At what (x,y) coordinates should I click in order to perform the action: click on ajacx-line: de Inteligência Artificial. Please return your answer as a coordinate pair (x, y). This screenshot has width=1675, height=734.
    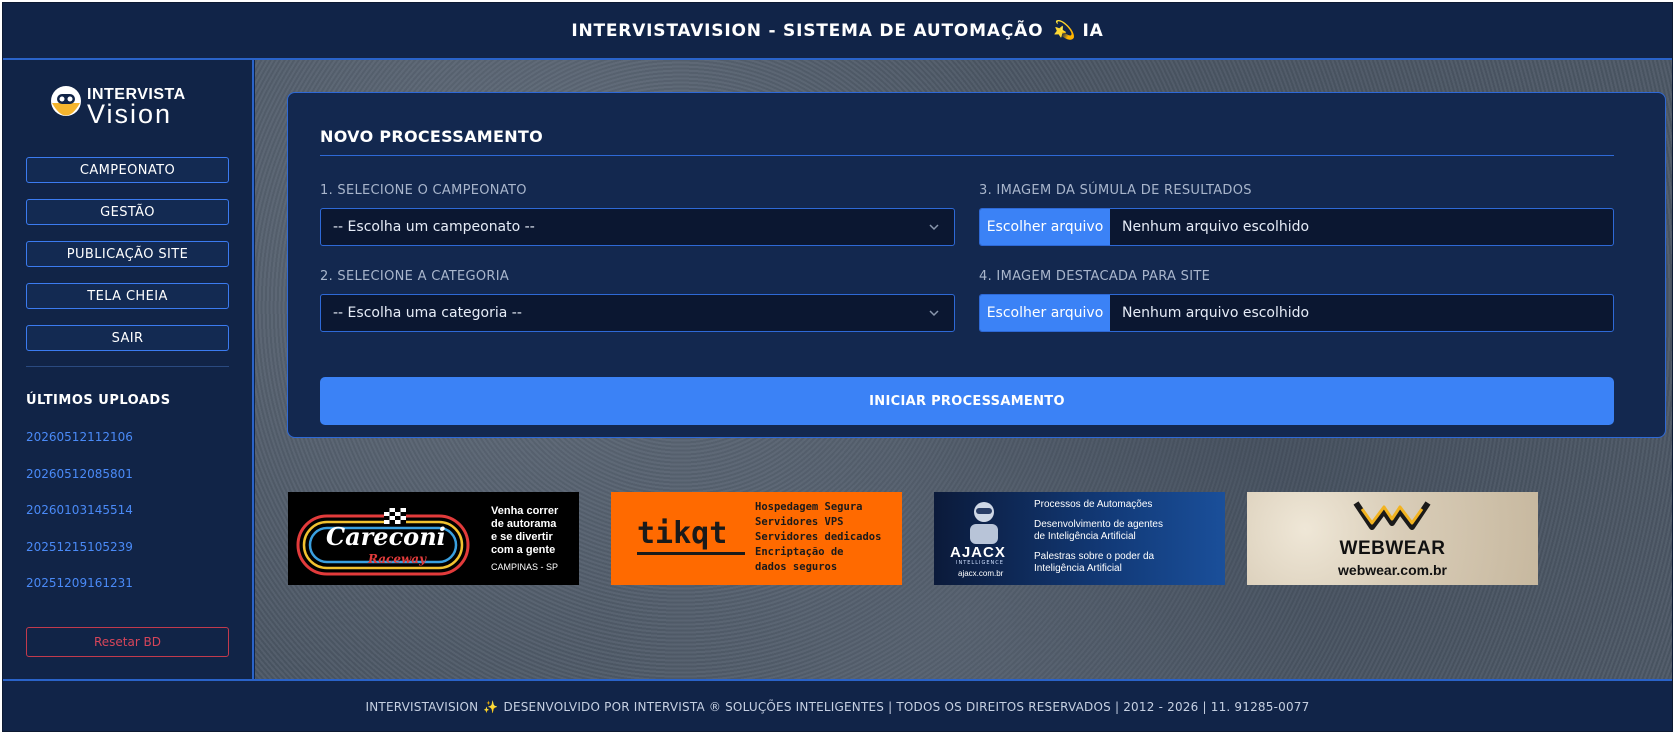
    Looking at the image, I should click on (1085, 536).